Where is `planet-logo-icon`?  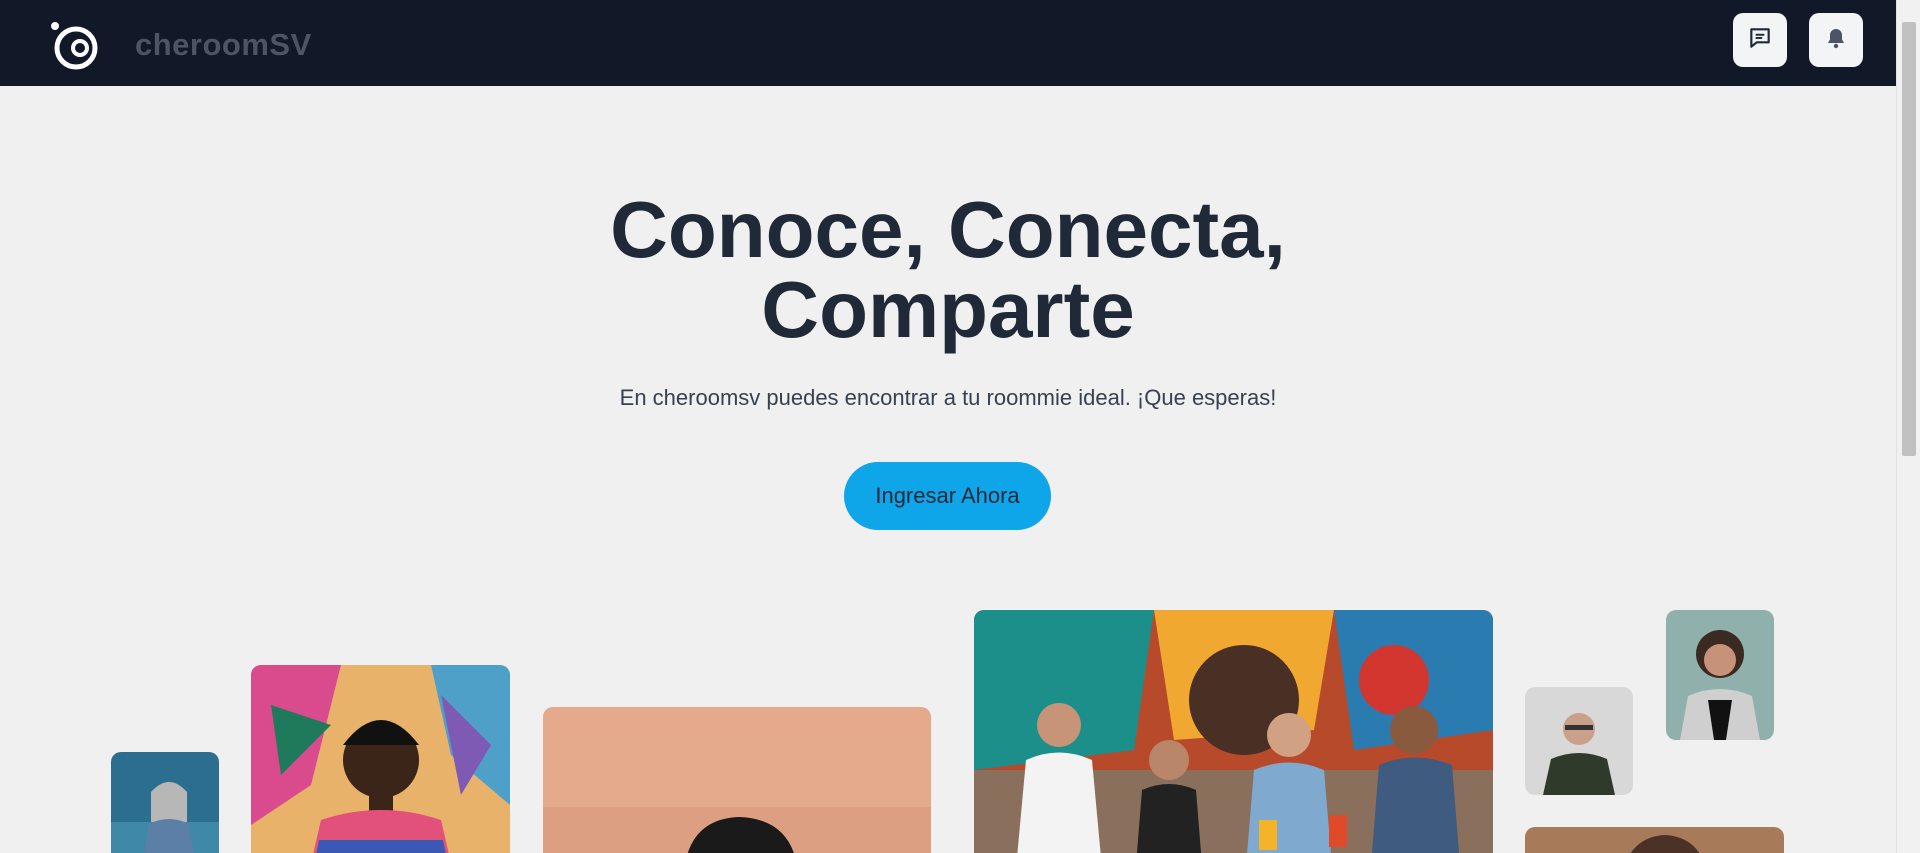
planet-logo-icon is located at coordinates (74, 46).